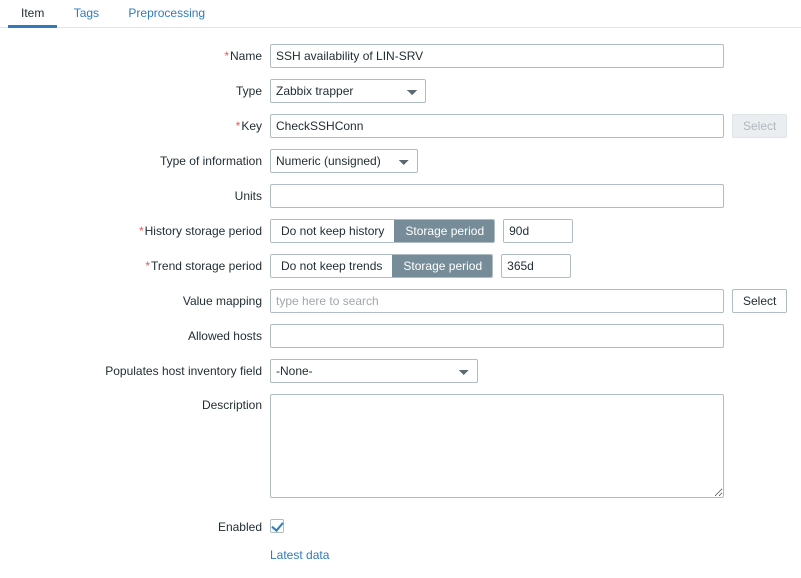 This screenshot has height=578, width=801. I want to click on form-row-populates-host-inventory-field: Populates host inventory field -None-, so click(400, 371).